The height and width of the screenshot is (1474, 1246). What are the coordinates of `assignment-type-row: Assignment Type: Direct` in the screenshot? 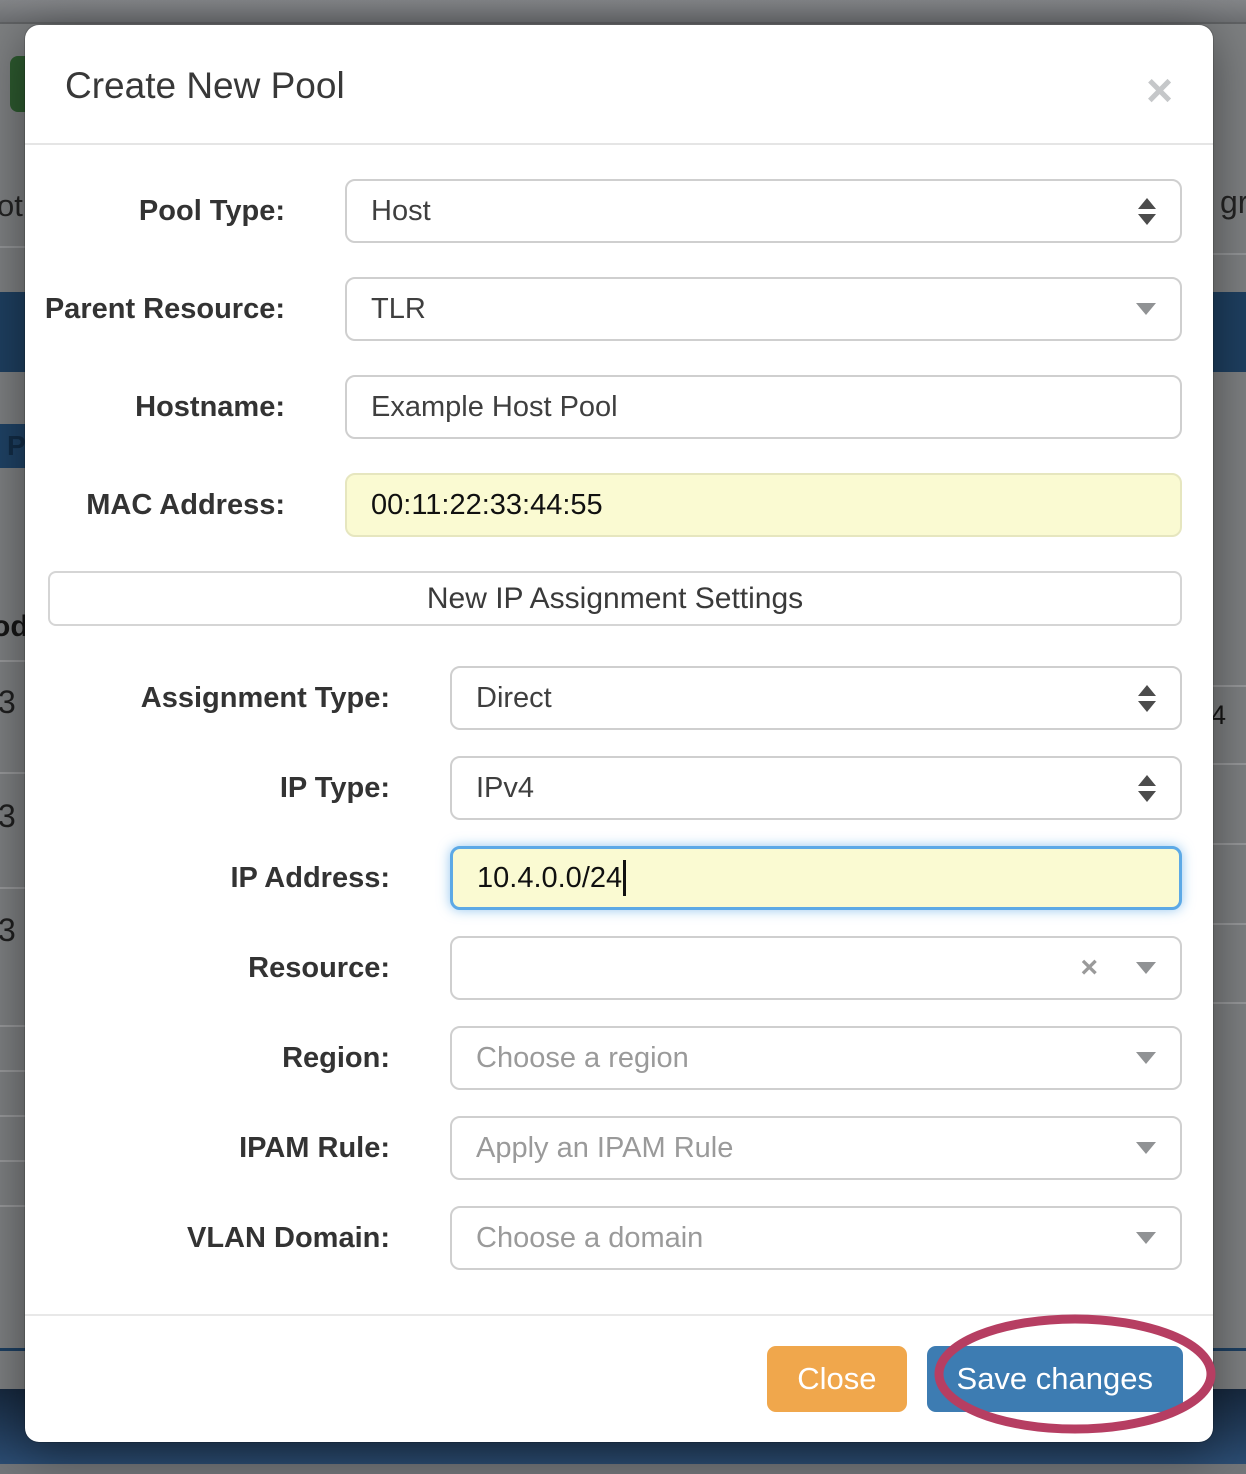 It's located at (619, 698).